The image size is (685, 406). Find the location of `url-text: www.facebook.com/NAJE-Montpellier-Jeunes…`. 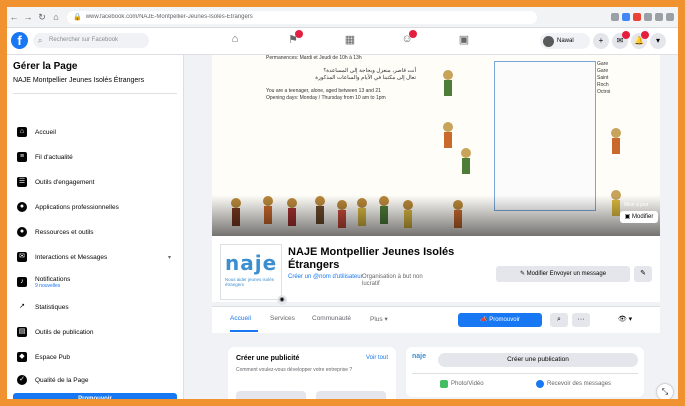

url-text: www.facebook.com/NAJE-Montpellier-Jeunes… is located at coordinates (169, 17).